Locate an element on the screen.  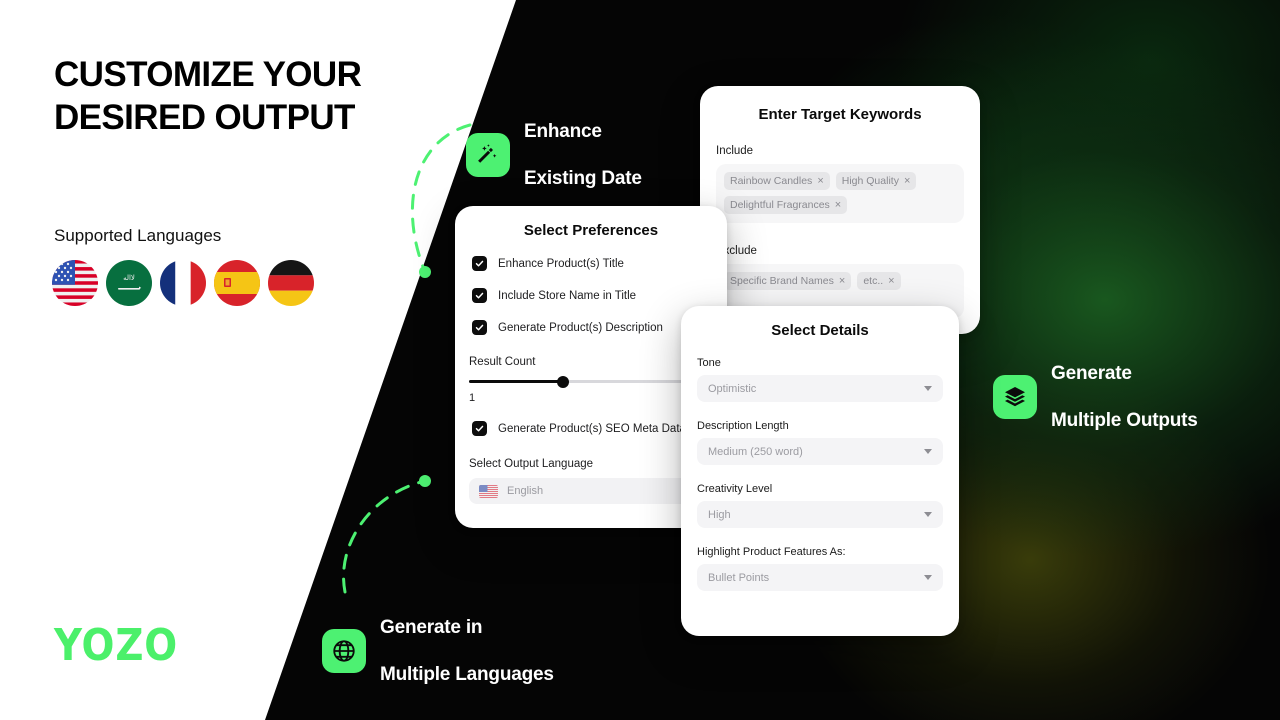
preference-label: Generate Product(s) SEO Meta Data is located at coordinates (592, 428).